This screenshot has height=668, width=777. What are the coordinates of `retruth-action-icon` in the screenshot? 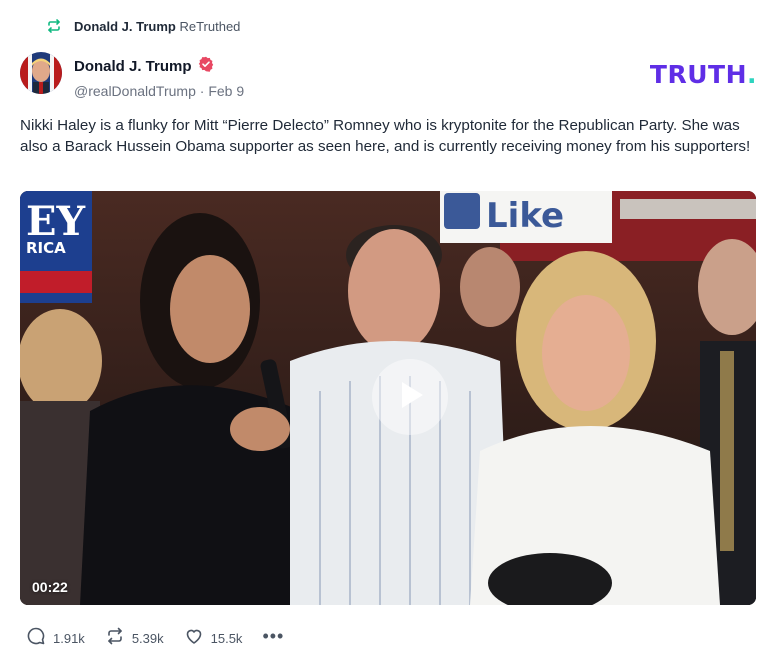 It's located at (115, 638).